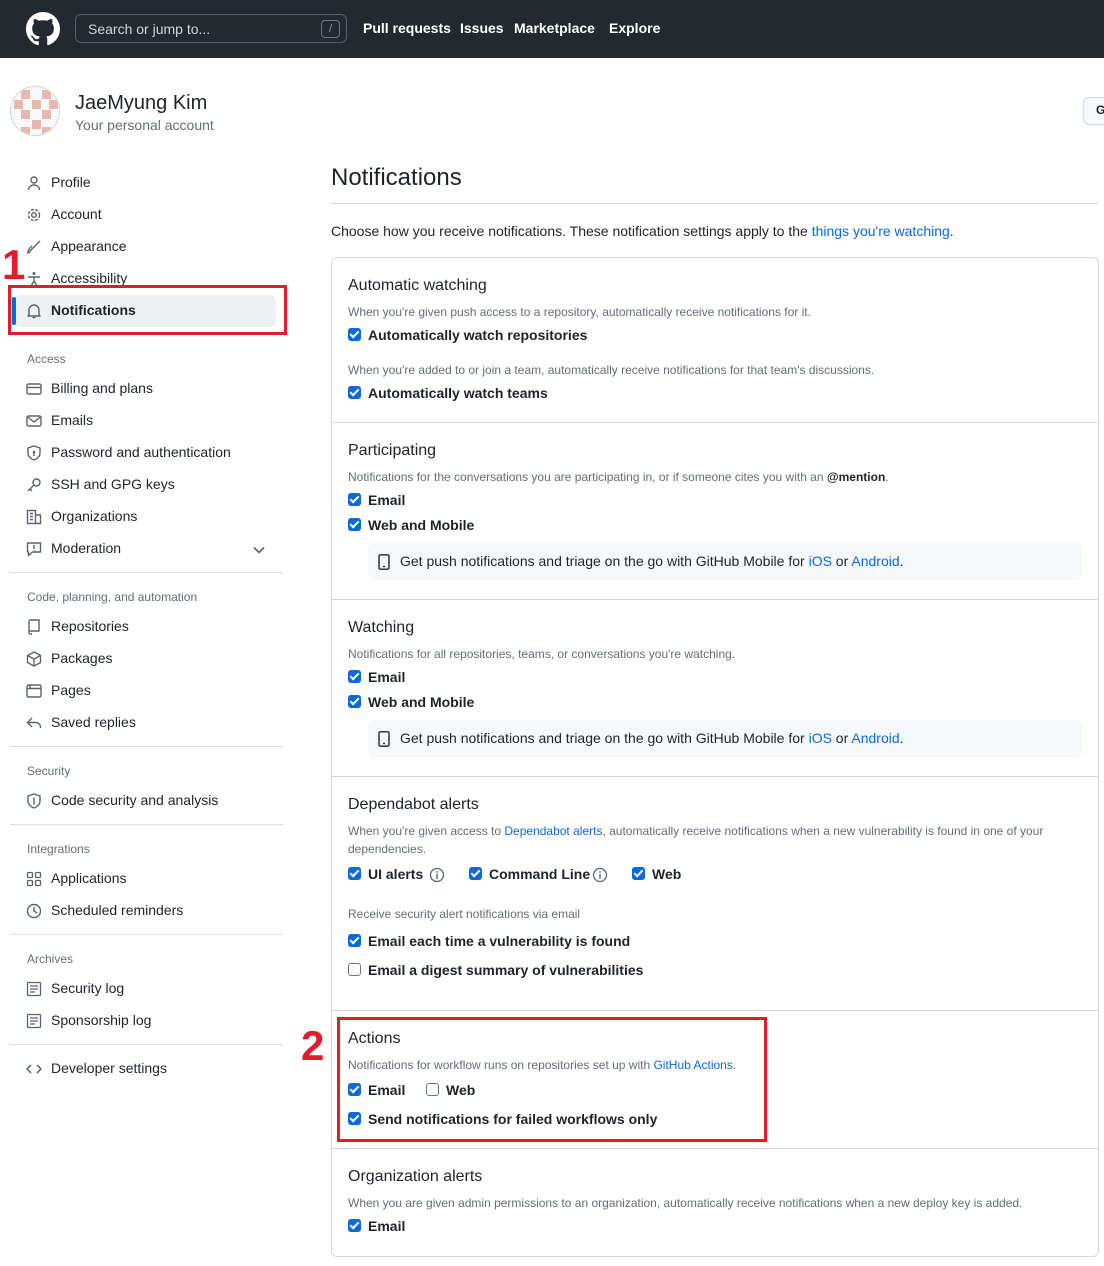 This screenshot has height=1266, width=1104. Describe the element at coordinates (634, 28) in the screenshot. I see `nav-explore: Explore` at that location.